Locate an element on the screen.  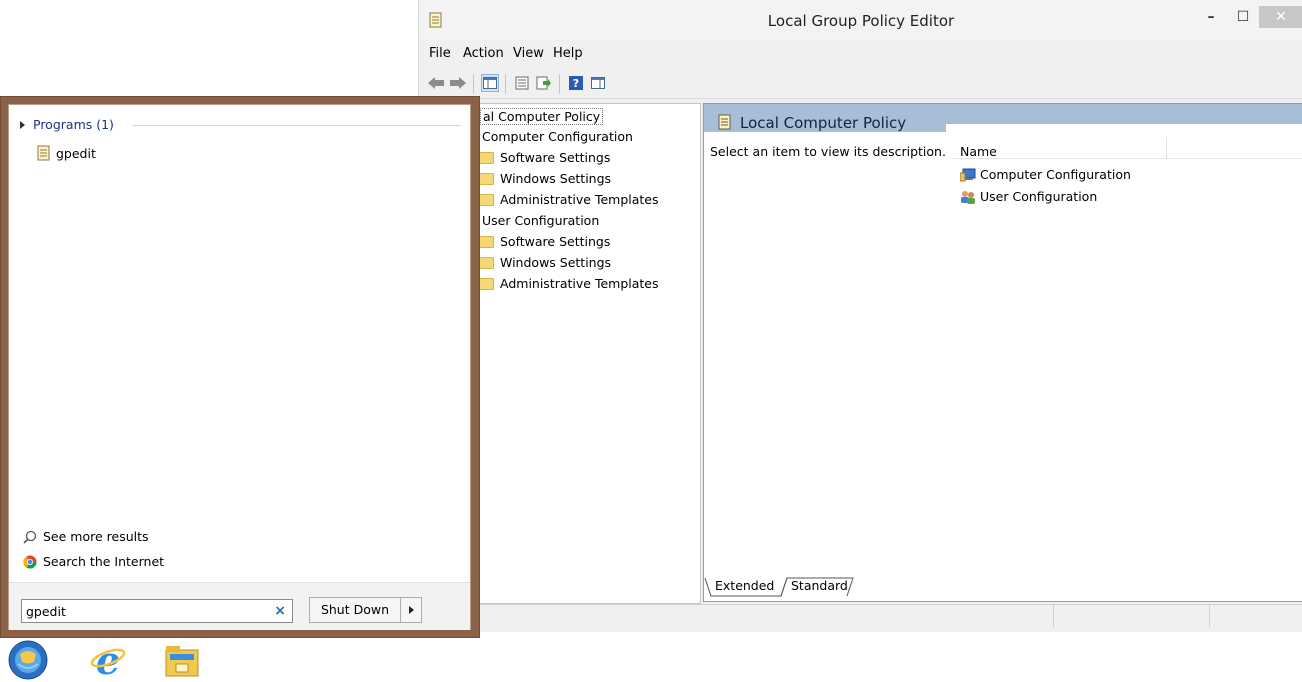
status-bar is located at coordinates (889, 615).